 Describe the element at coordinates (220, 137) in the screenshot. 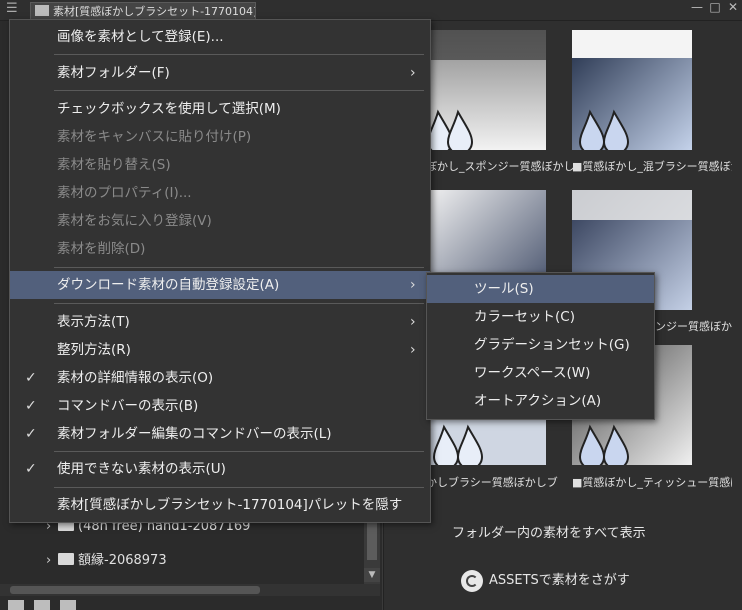

I see `menu-item-paste-to-canvas: 素材をキャンバスに貼り付け(P)` at that location.